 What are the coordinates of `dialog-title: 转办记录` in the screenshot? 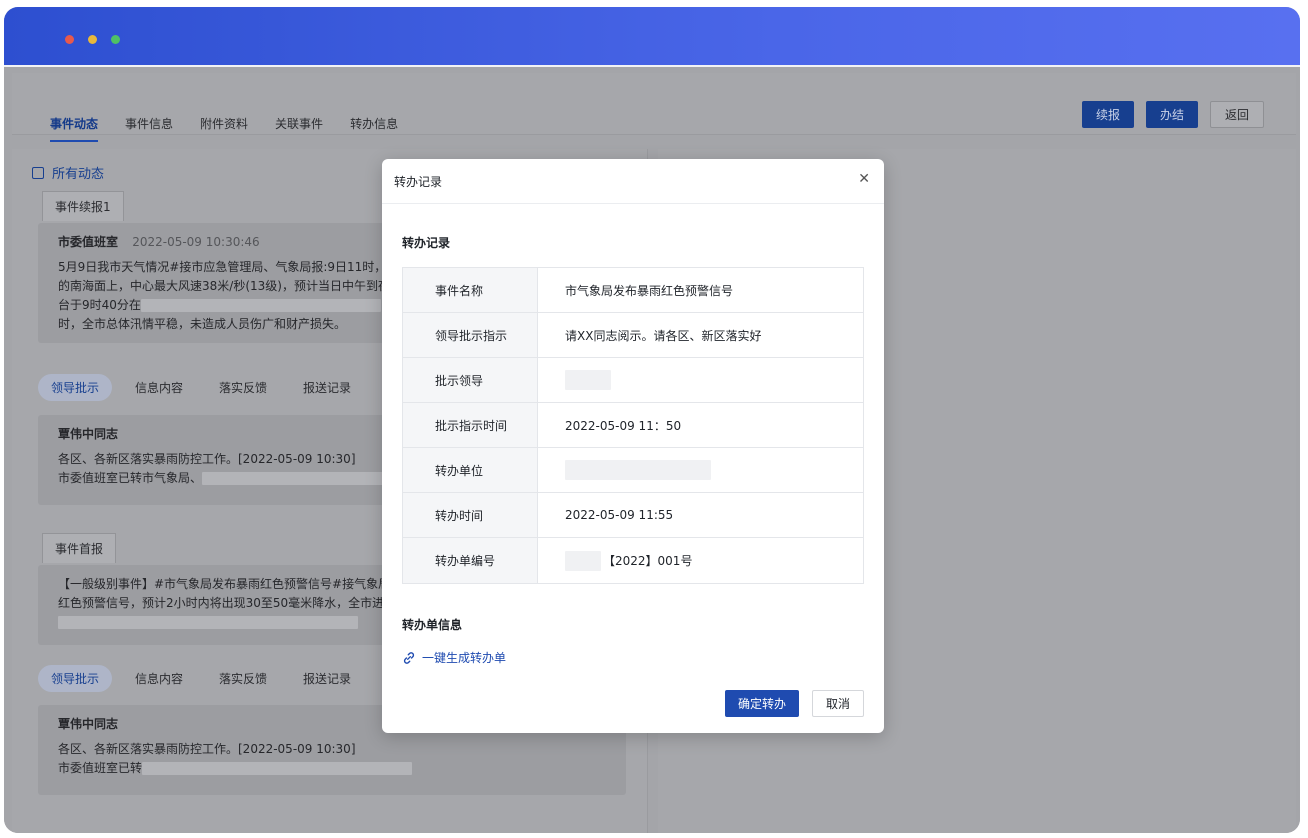 It's located at (418, 181).